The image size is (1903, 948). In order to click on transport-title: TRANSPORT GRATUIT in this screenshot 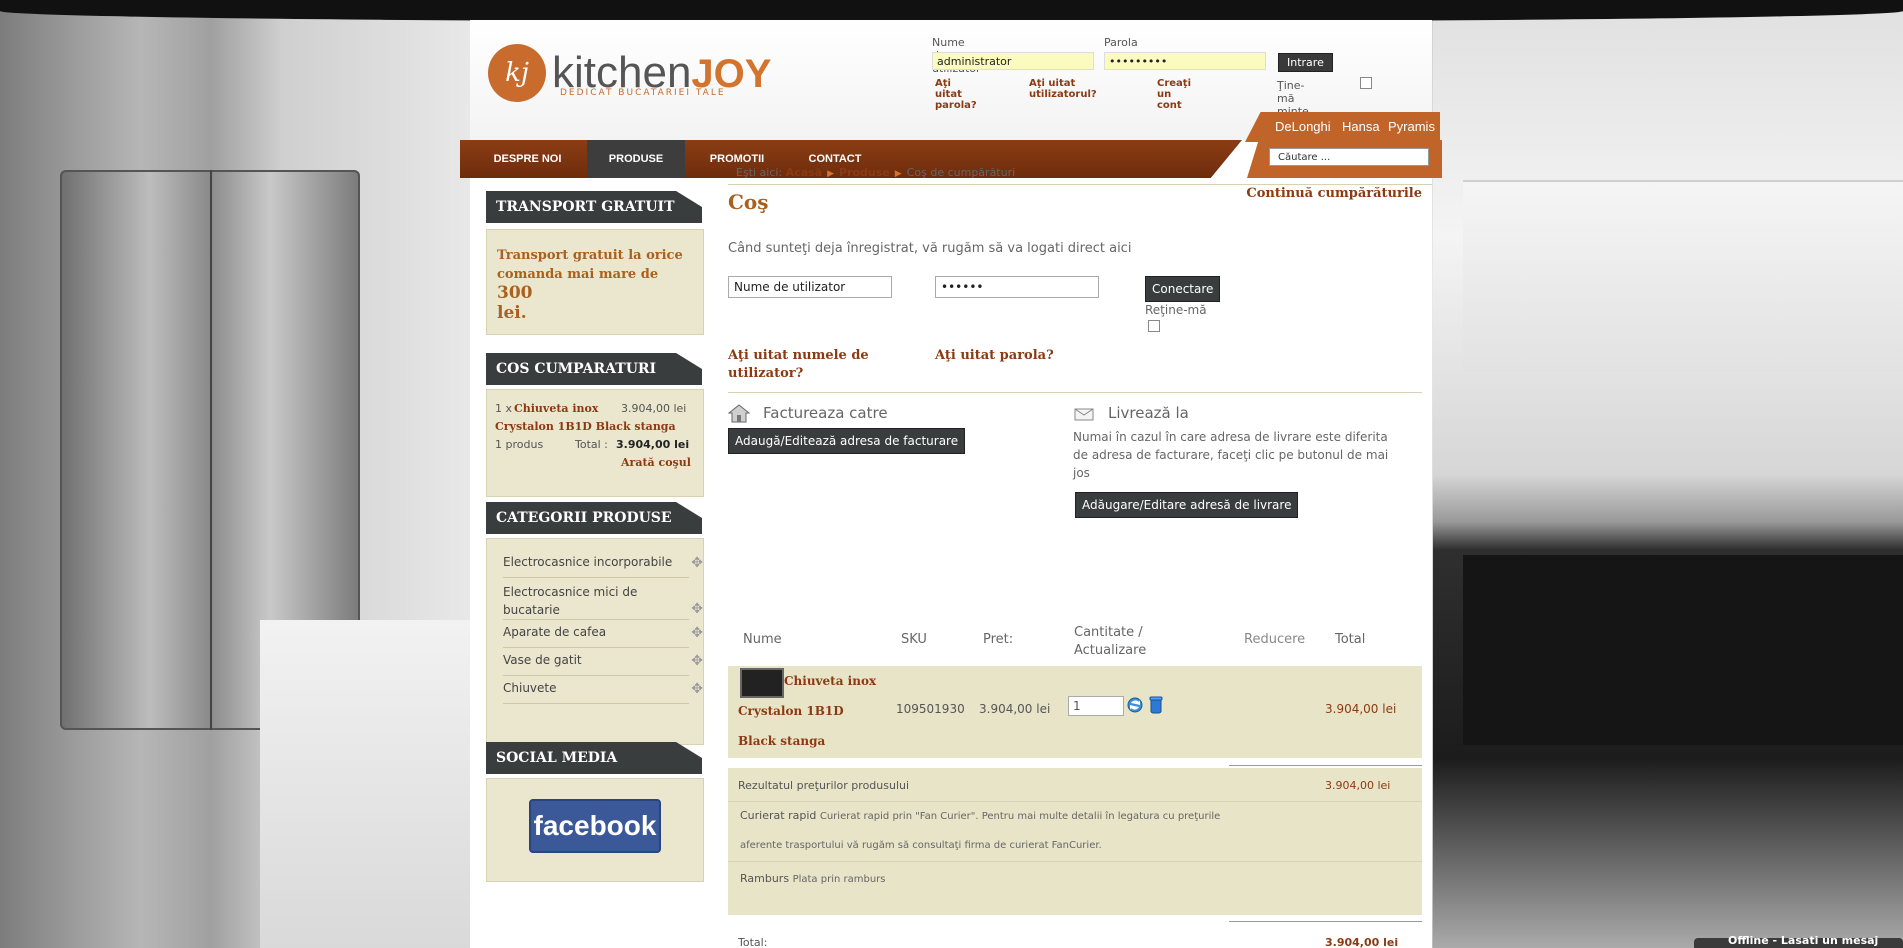, I will do `click(594, 207)`.